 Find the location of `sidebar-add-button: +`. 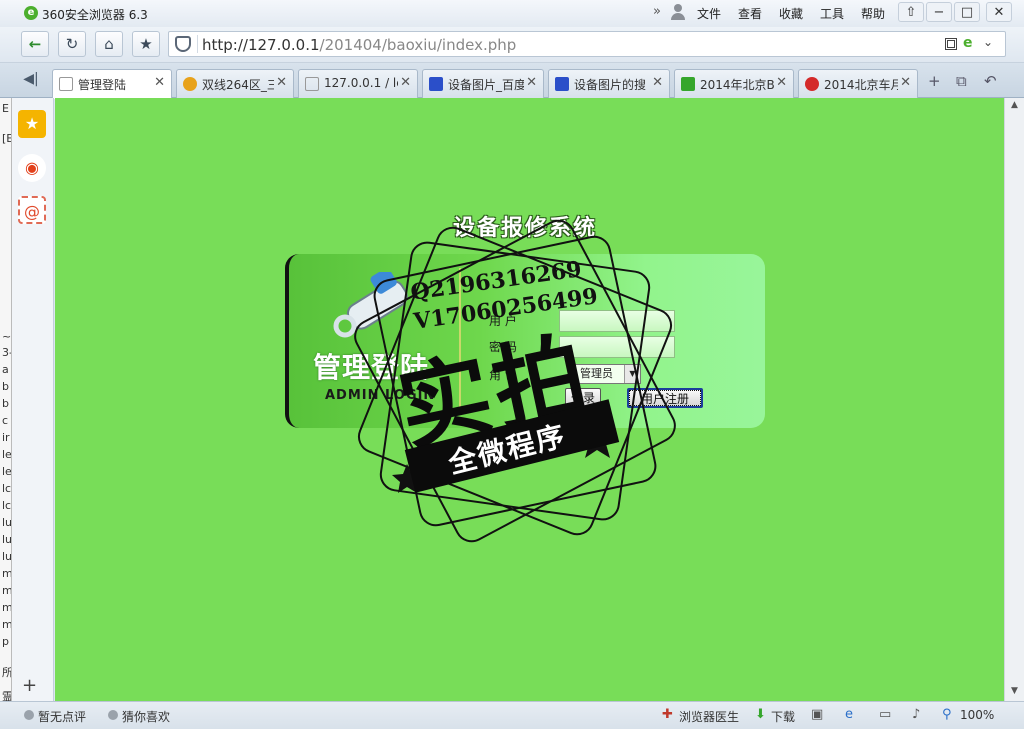

sidebar-add-button: + is located at coordinates (29, 685).